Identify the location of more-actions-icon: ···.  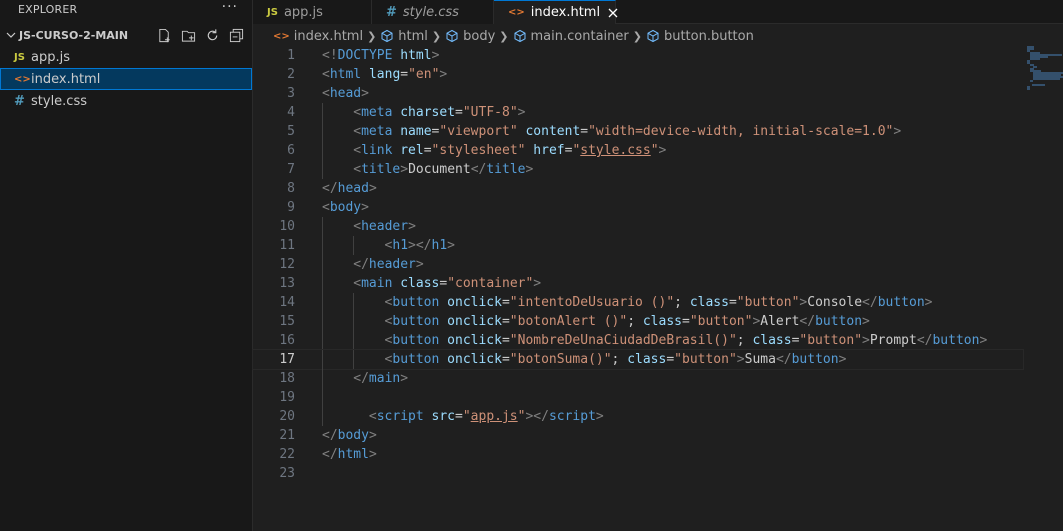
(230, 7).